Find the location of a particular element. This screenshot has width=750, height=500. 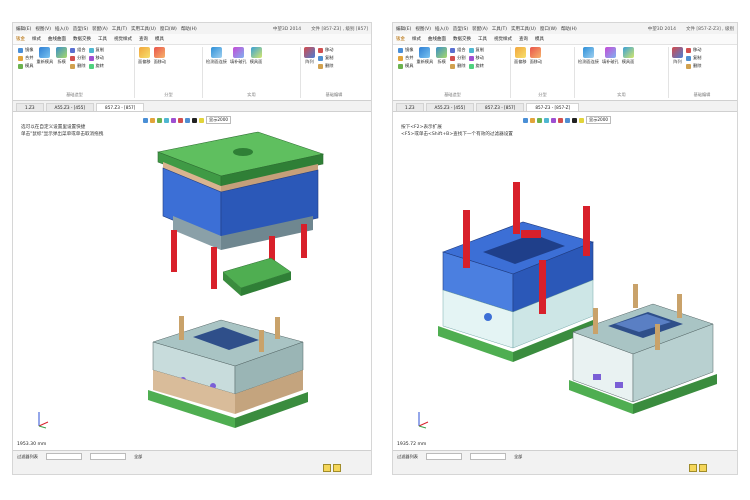

group-basic-shape: 镜像 合并 模具 重新模具 拆模 组合 分割 删除 复制 移动 旋转 基础造型 is located at coordinates (453, 72).